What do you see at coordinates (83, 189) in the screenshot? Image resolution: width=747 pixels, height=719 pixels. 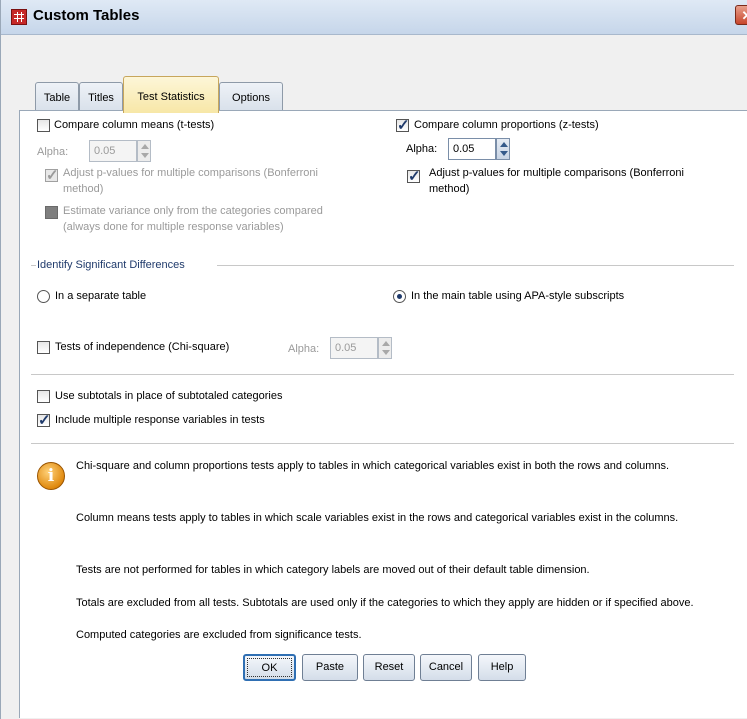 I see `means-adjust-label-line2: method)` at bounding box center [83, 189].